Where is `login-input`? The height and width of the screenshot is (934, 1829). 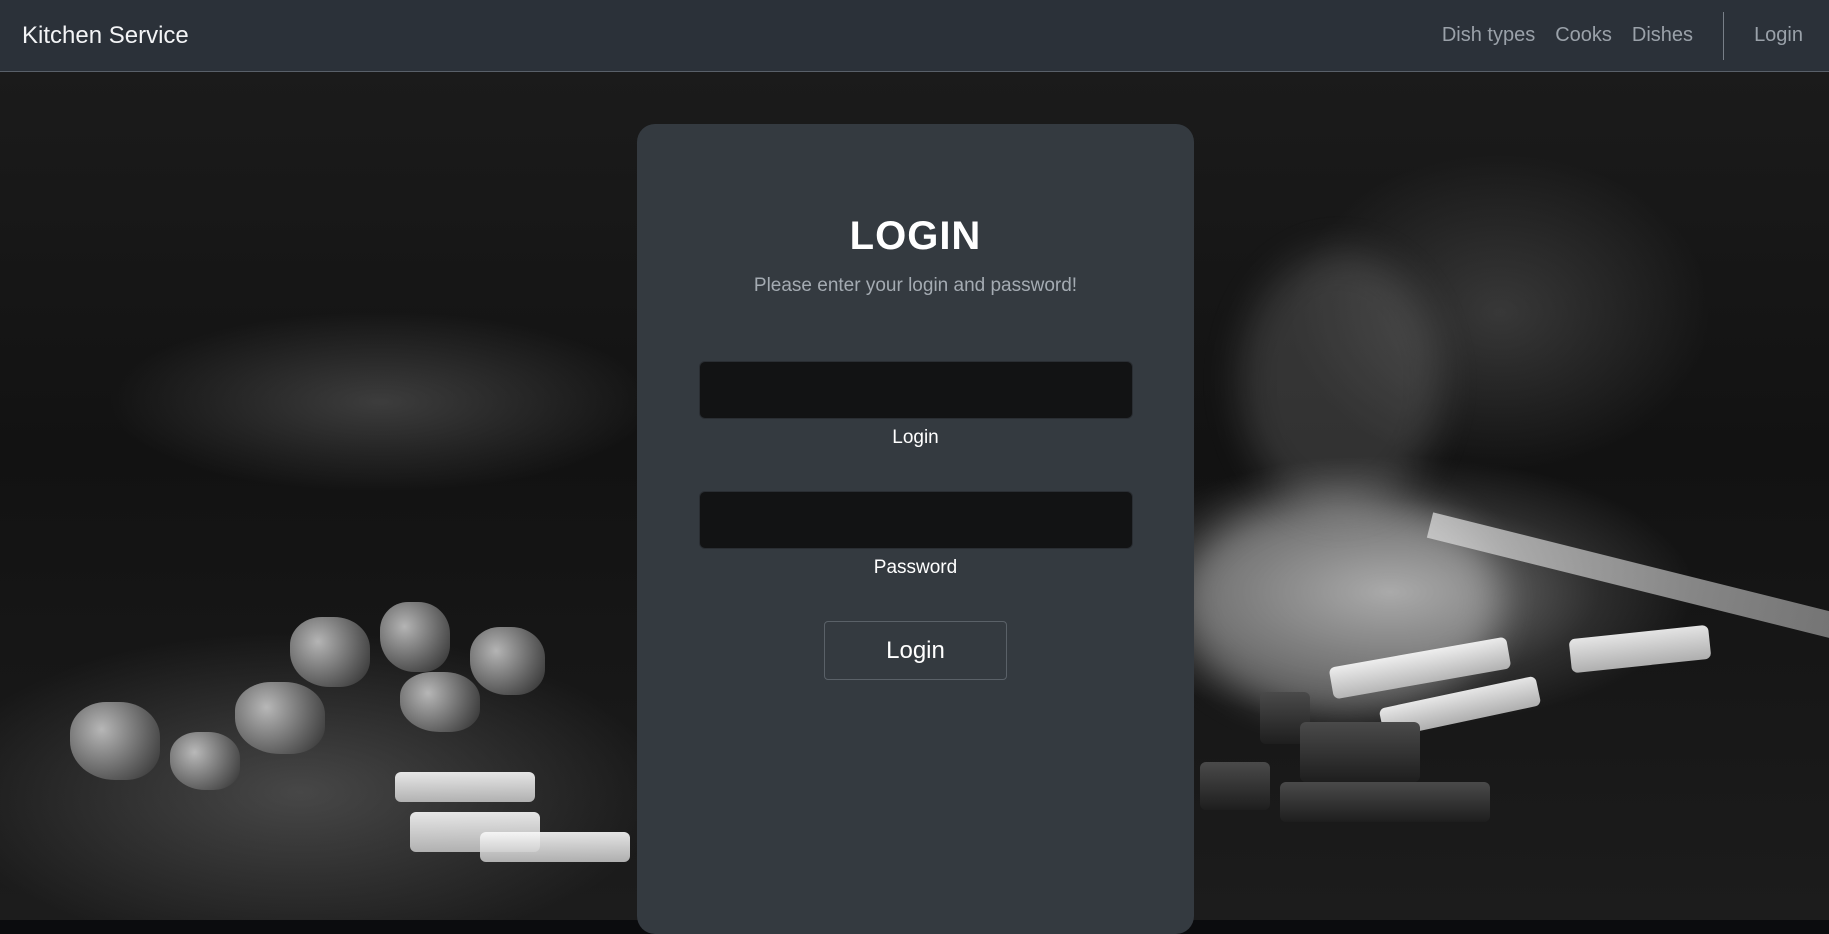 login-input is located at coordinates (915, 390).